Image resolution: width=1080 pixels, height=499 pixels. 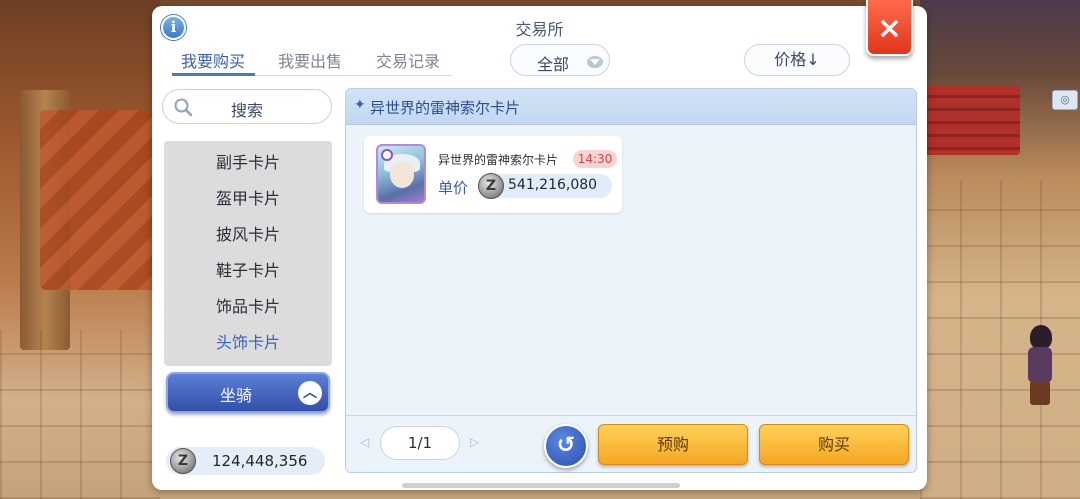 I want to click on category-item-accessory: 饰品卡片, so click(x=248, y=305).